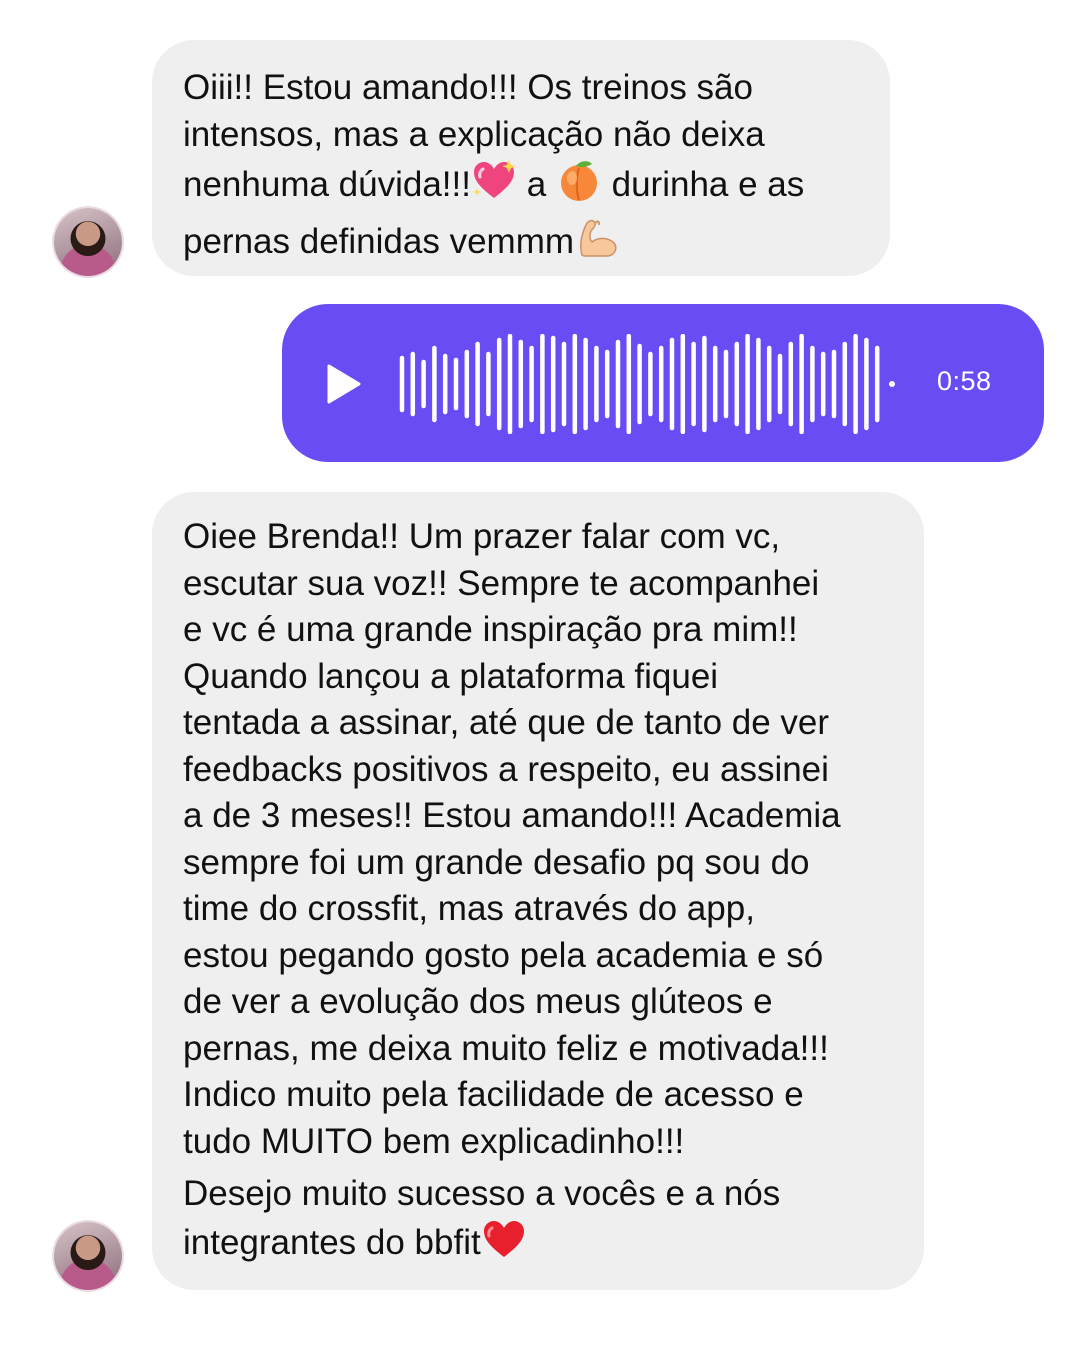  Describe the element at coordinates (482, 1193) in the screenshot. I see `message-line: Desejo muito sucesso a vocês e a nós` at that location.